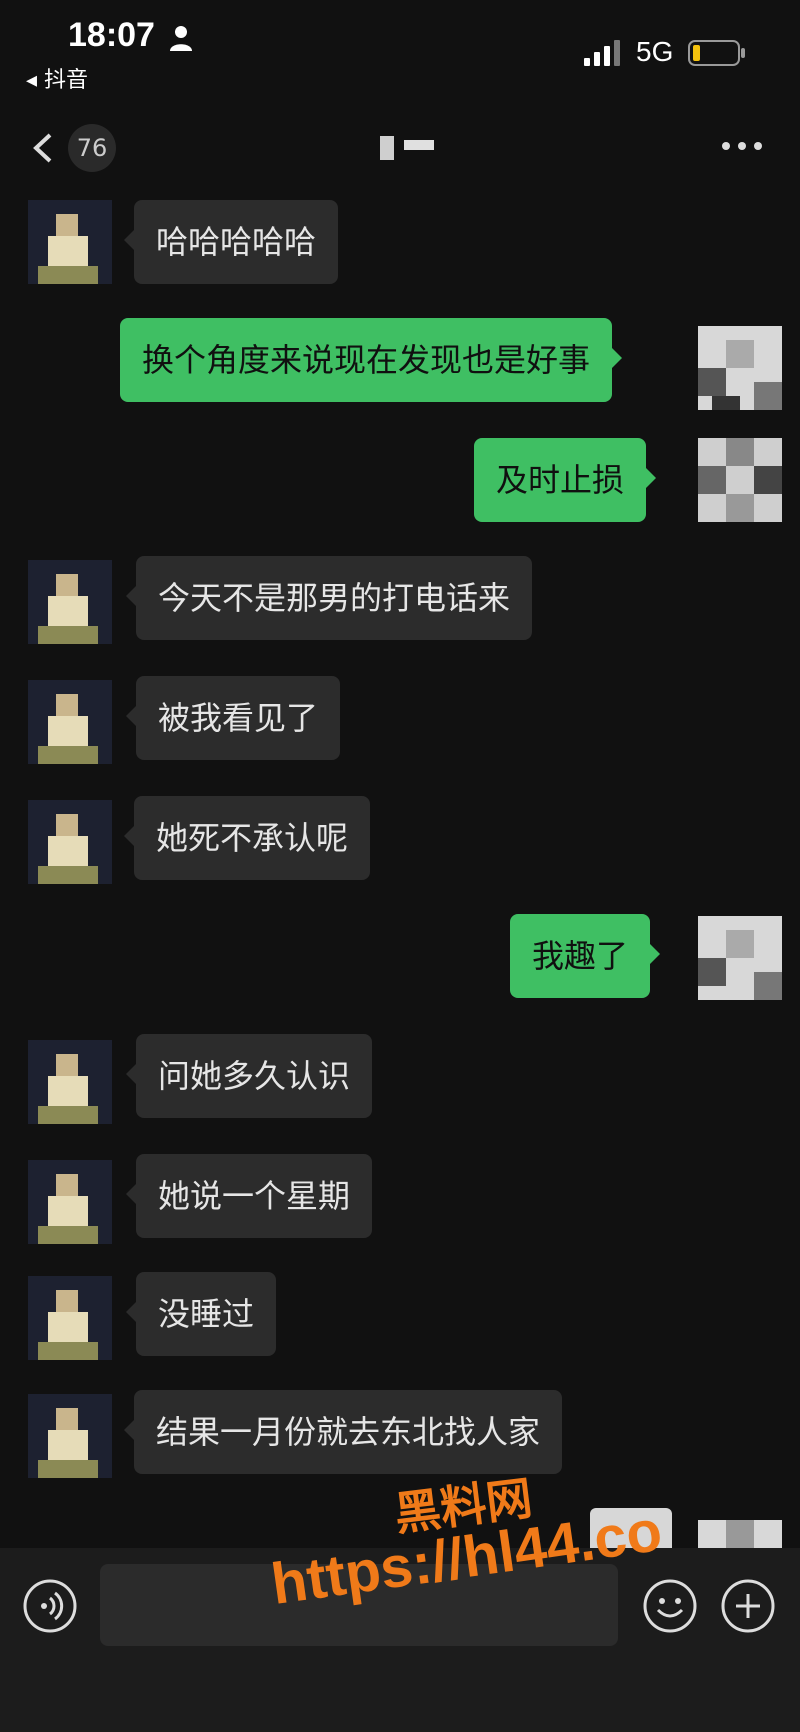 This screenshot has width=800, height=1732. Describe the element at coordinates (585, 956) in the screenshot. I see `message-text: 我趣了` at that location.